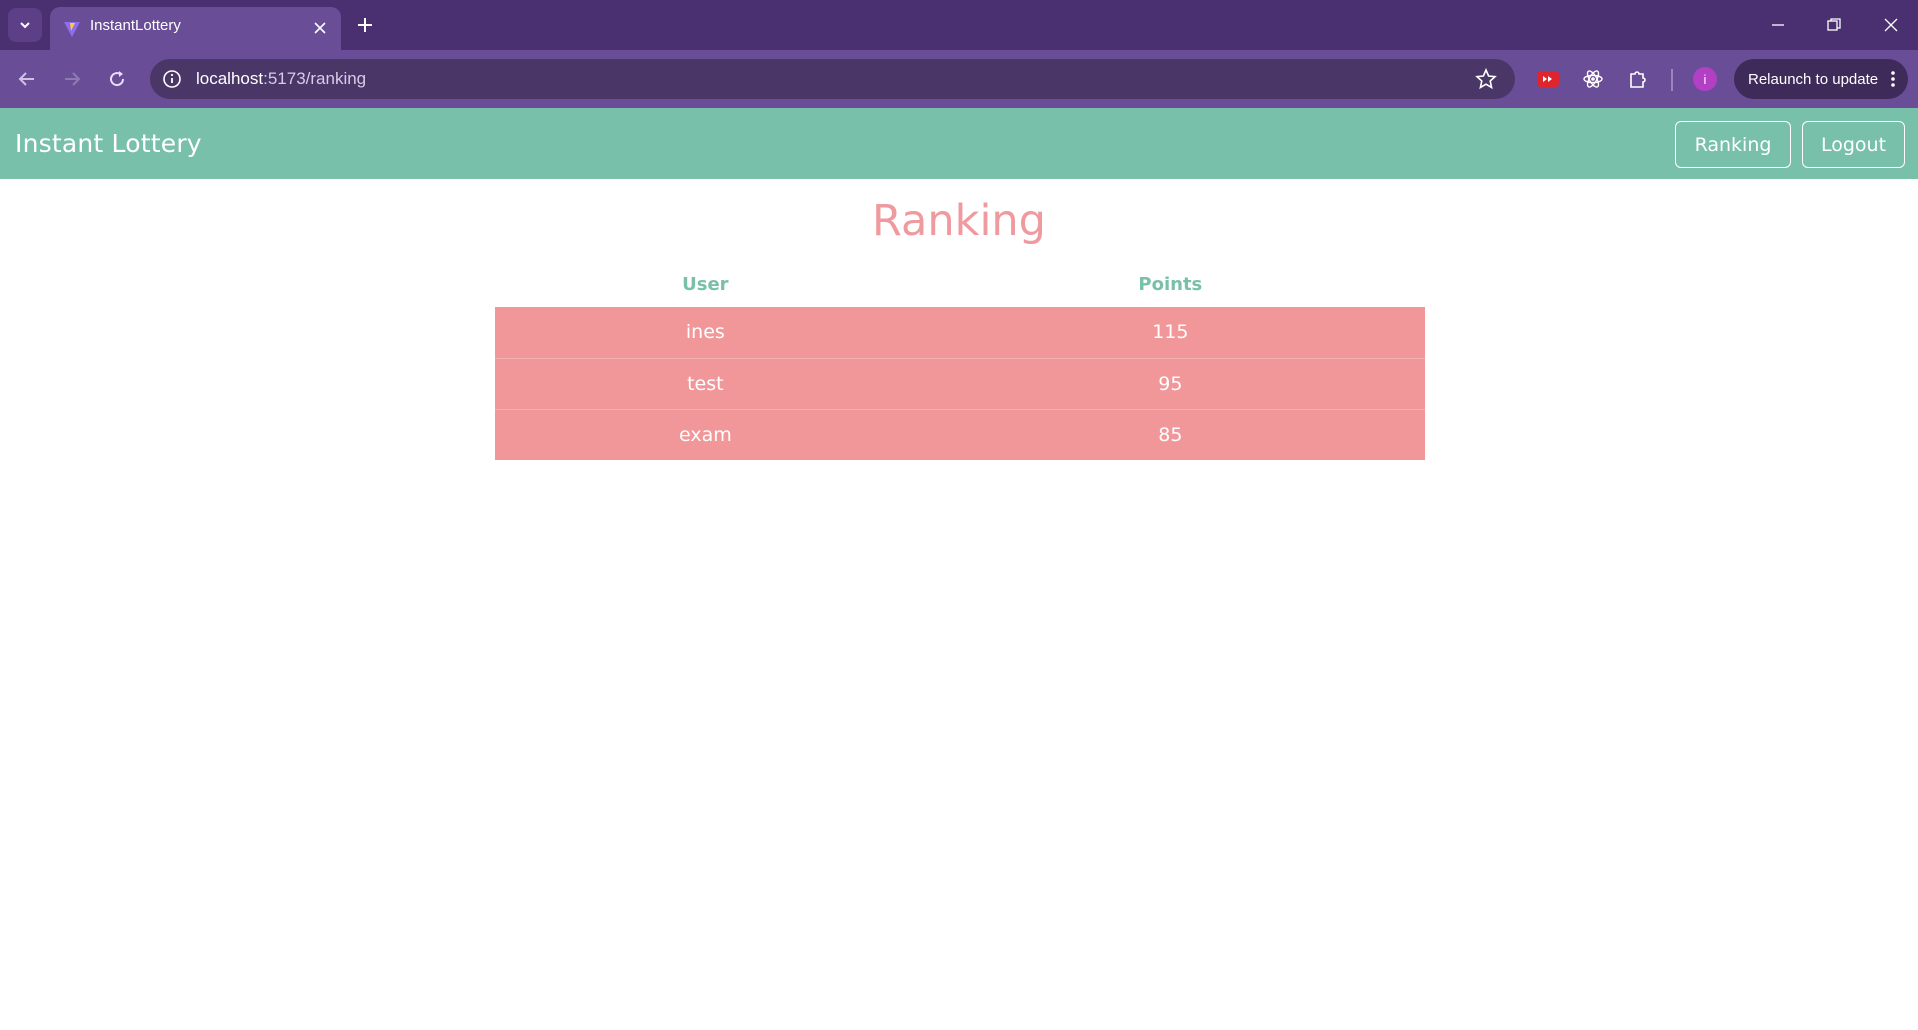 The height and width of the screenshot is (1030, 1918). Describe the element at coordinates (1778, 25) in the screenshot. I see `minimize-icon` at that location.